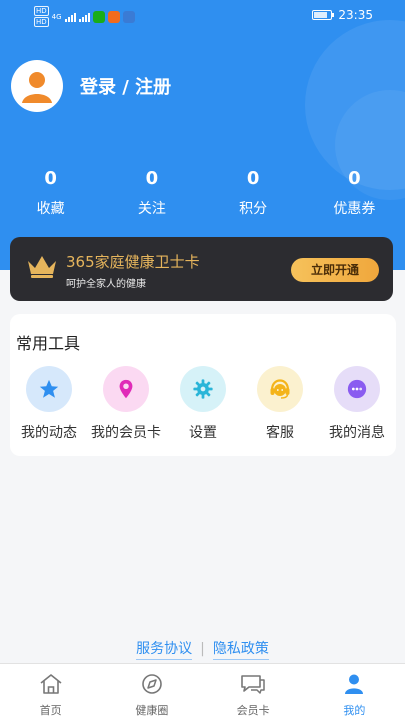  What do you see at coordinates (152, 710) in the screenshot?
I see `tab-label: 健康圈` at bounding box center [152, 710].